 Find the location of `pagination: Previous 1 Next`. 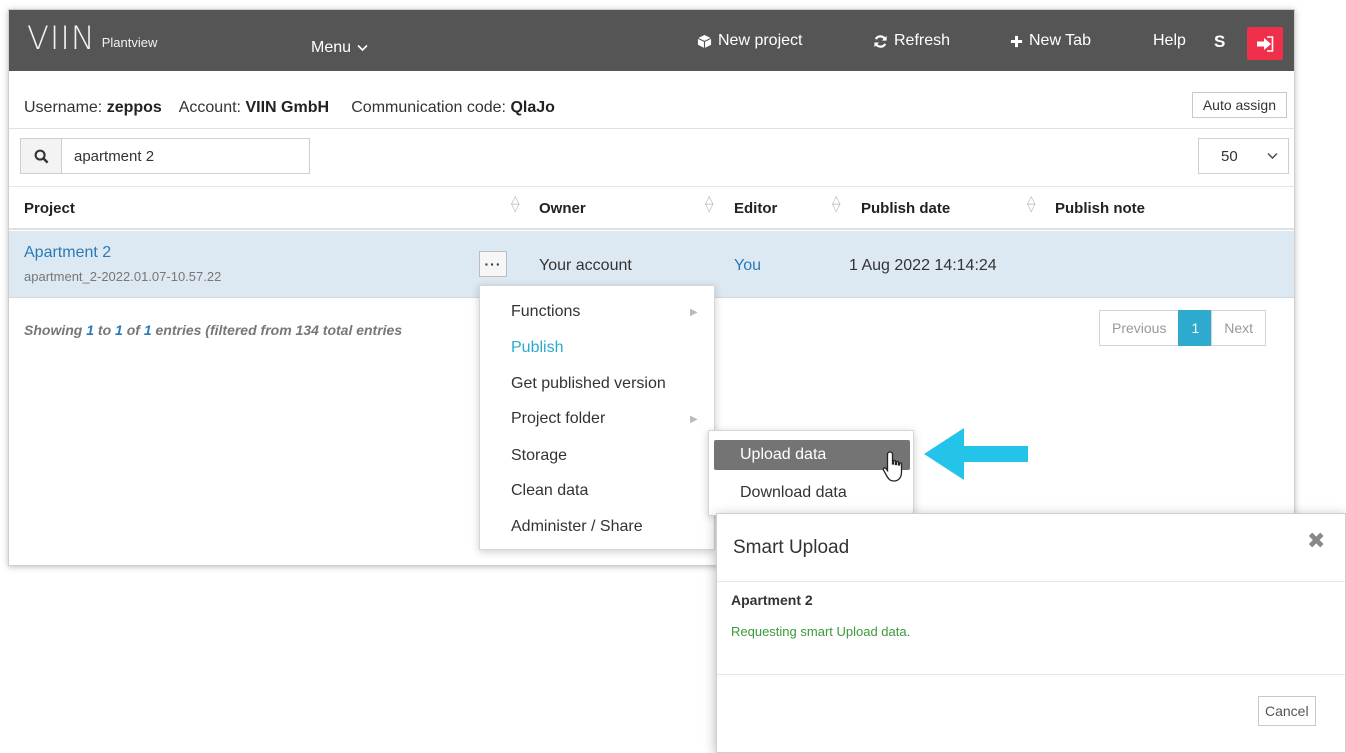

pagination: Previous 1 Next is located at coordinates (1183, 328).